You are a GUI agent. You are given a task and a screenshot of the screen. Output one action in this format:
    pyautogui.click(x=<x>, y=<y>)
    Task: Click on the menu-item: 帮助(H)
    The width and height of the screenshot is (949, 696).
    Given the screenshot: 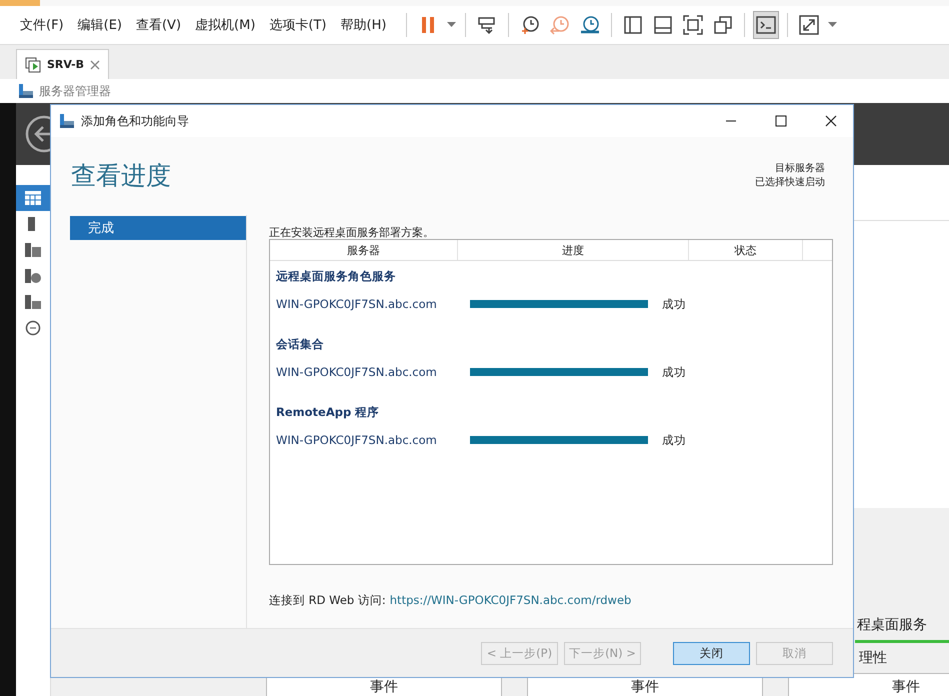 What is the action you would take?
    pyautogui.click(x=363, y=25)
    